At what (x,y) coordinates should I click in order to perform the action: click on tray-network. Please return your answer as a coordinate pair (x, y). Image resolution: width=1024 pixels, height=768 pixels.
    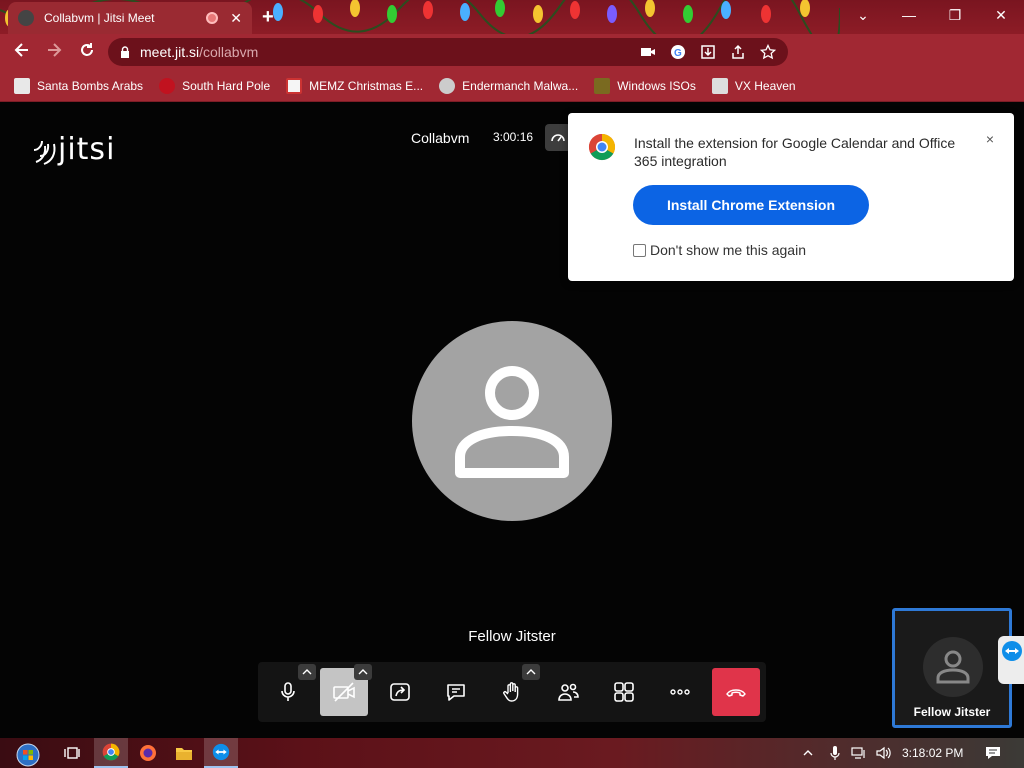
    Looking at the image, I should click on (859, 753).